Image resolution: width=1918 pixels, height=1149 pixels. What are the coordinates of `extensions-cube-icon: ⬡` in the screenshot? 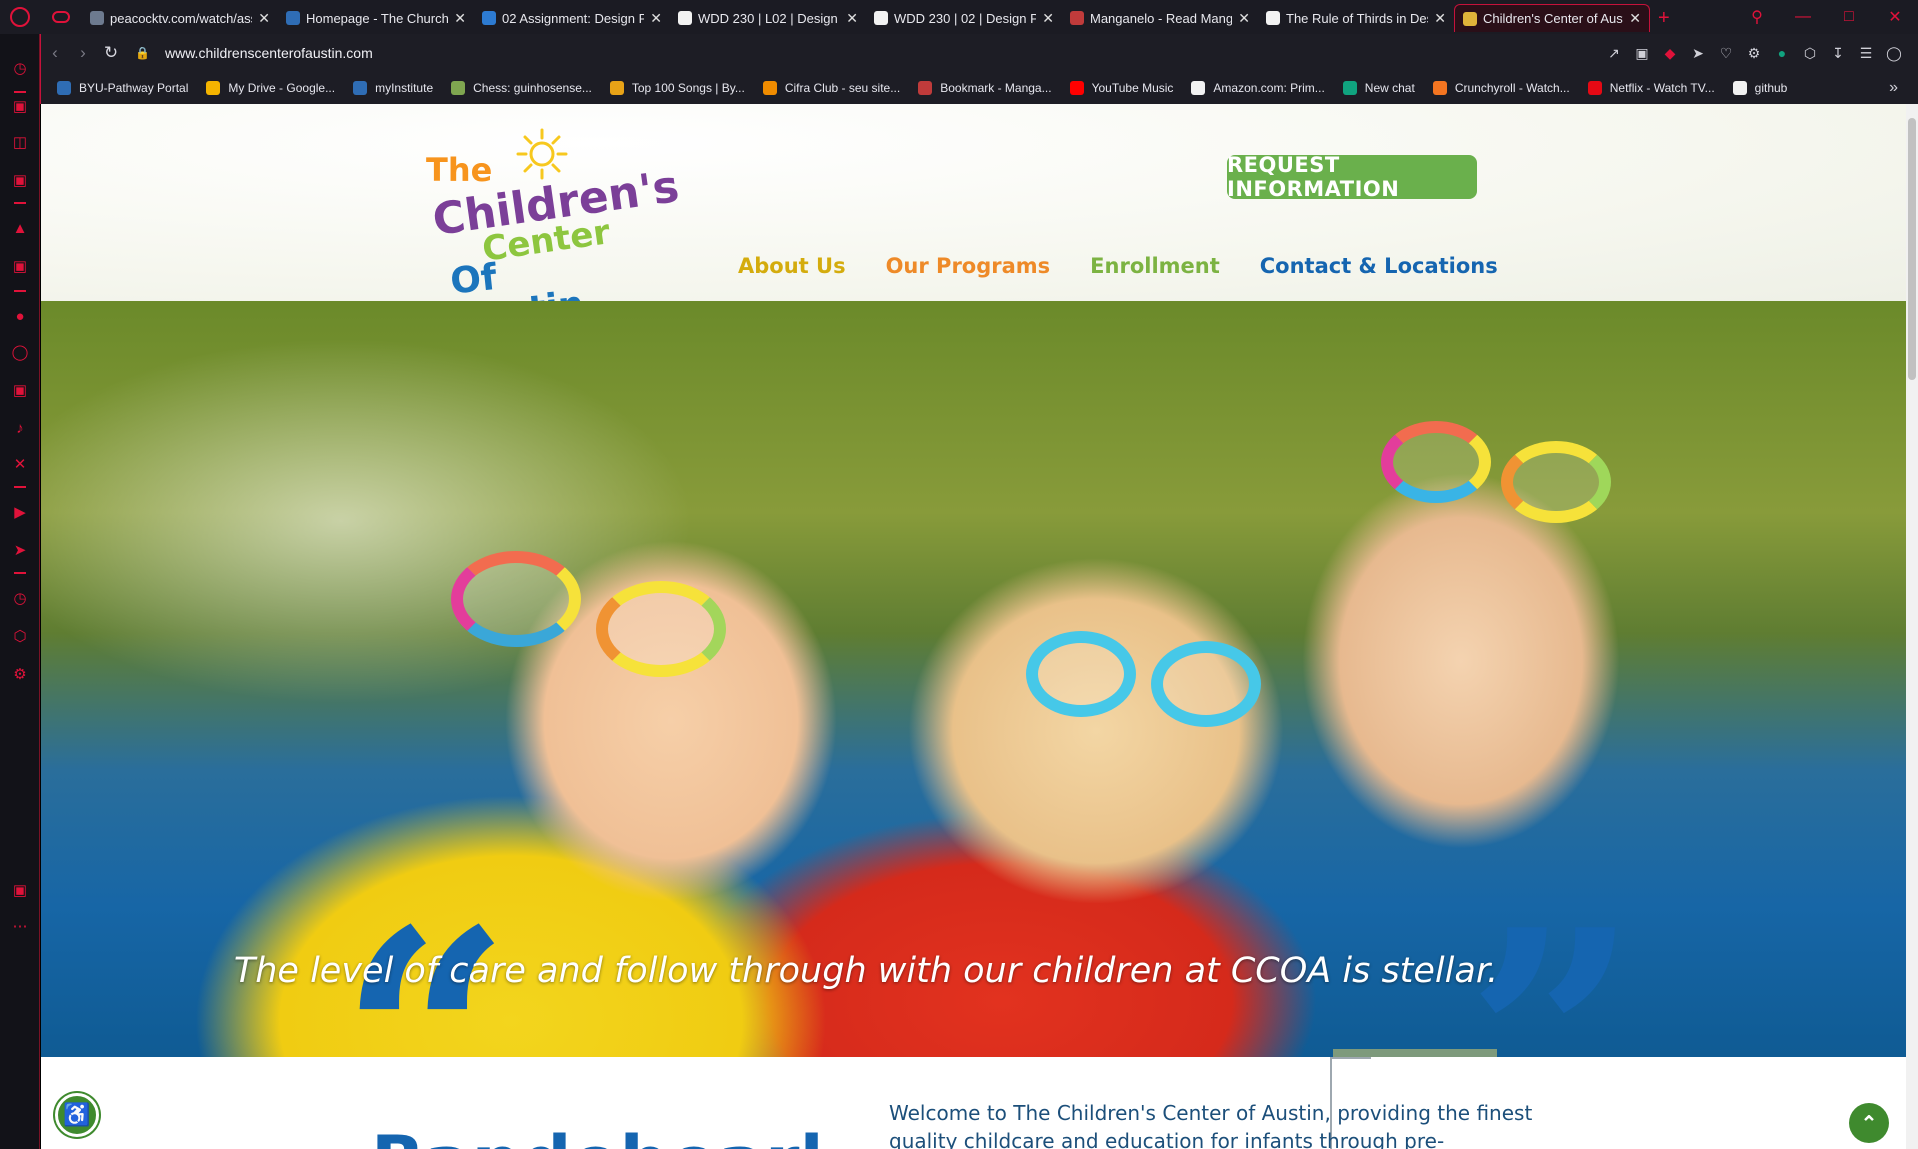 It's located at (1810, 53).